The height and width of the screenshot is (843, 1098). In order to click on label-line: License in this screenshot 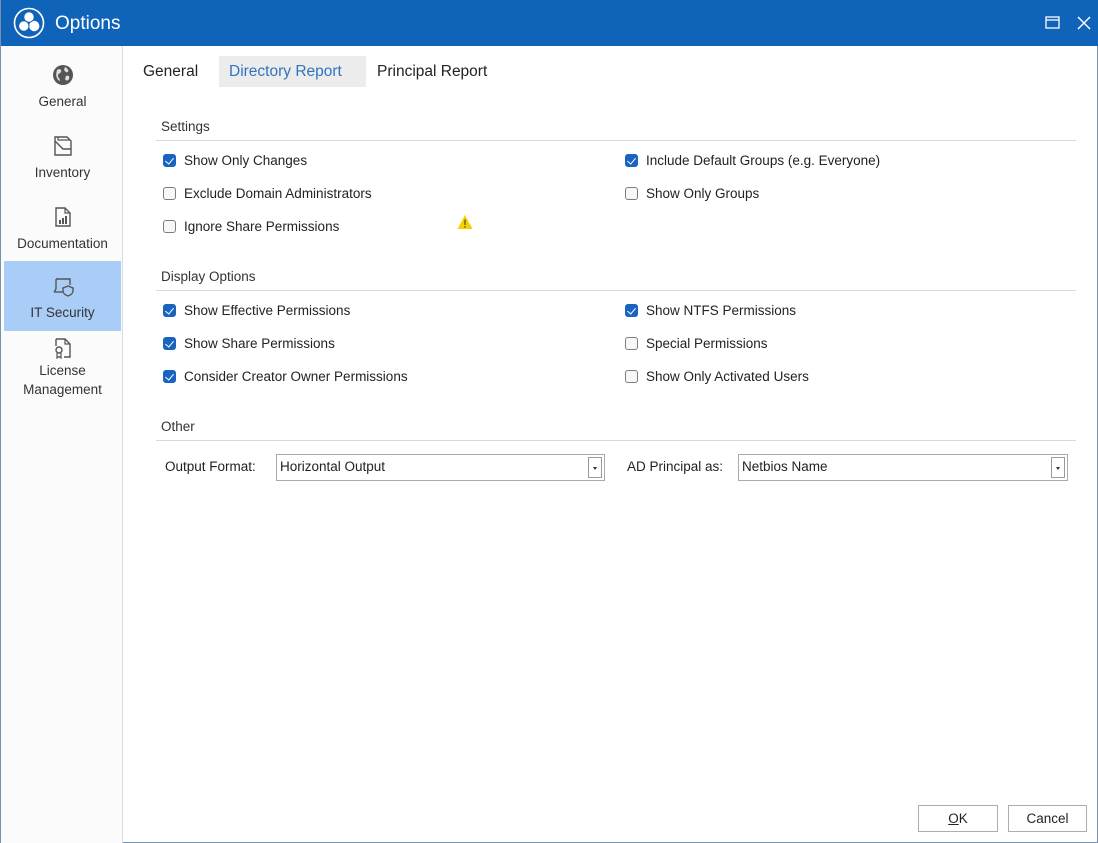, I will do `click(62, 370)`.